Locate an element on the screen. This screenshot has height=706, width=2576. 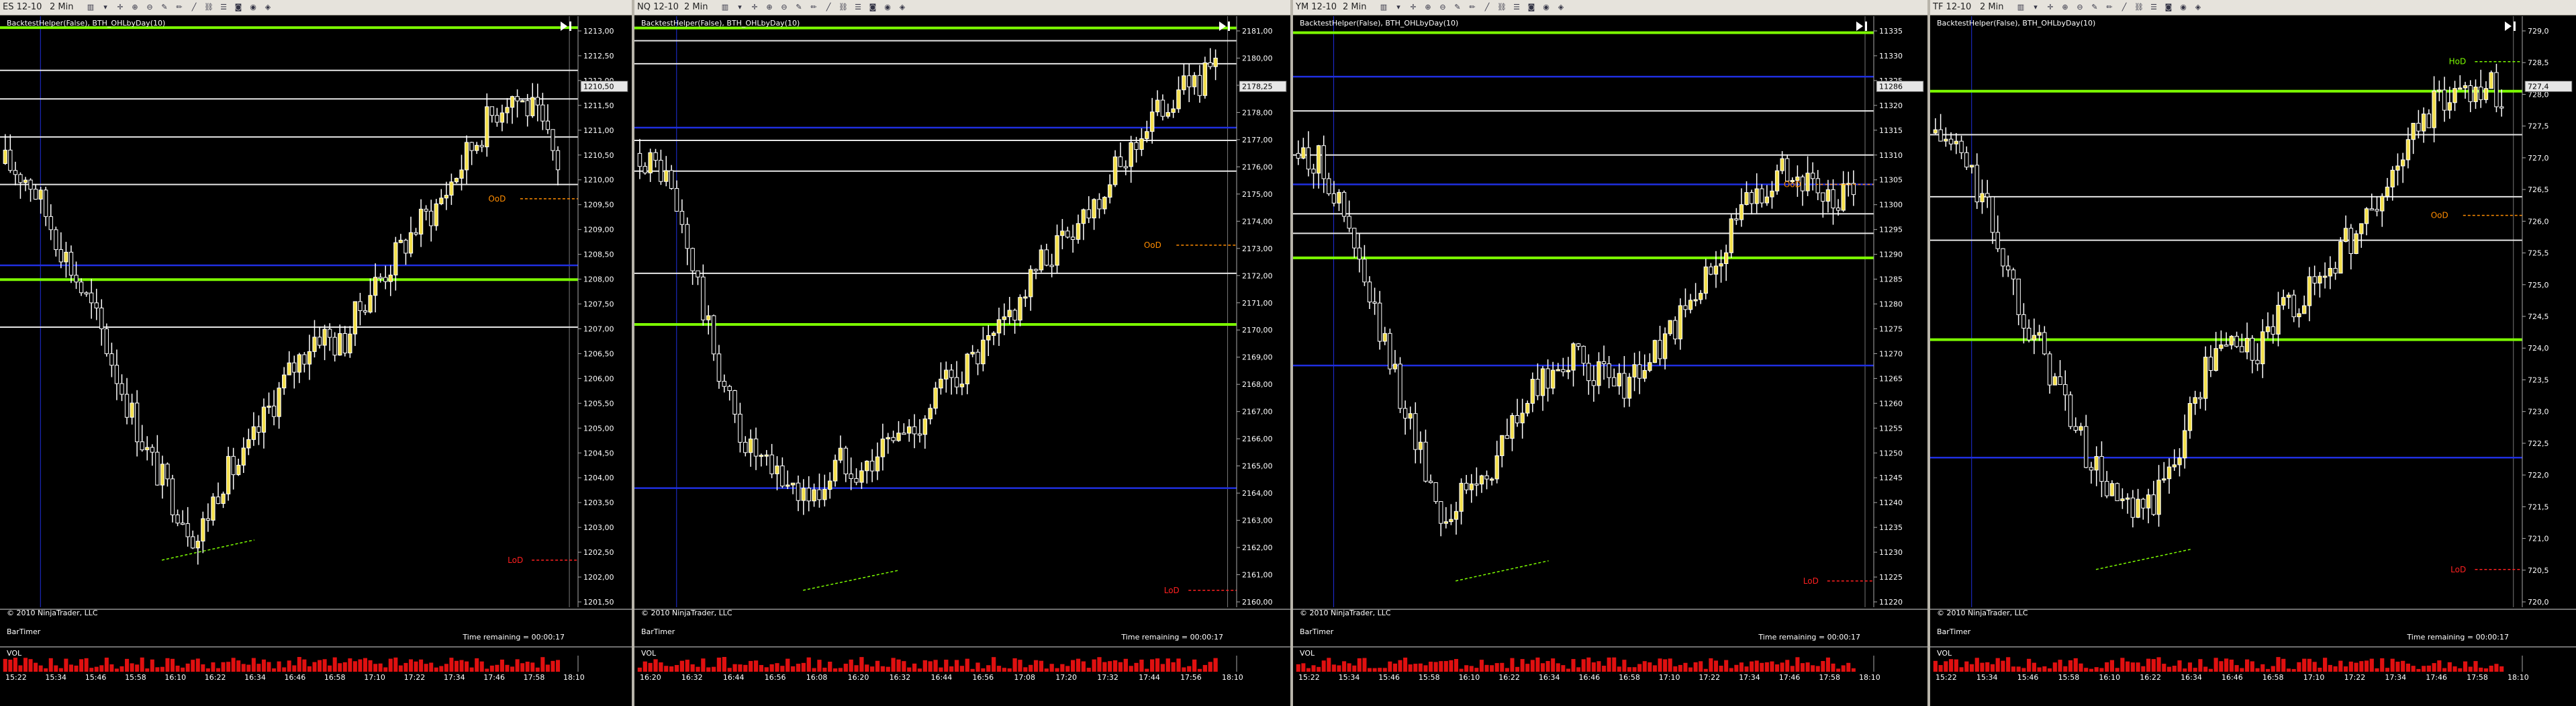
price-tick-label: 11260 is located at coordinates (1891, 403).